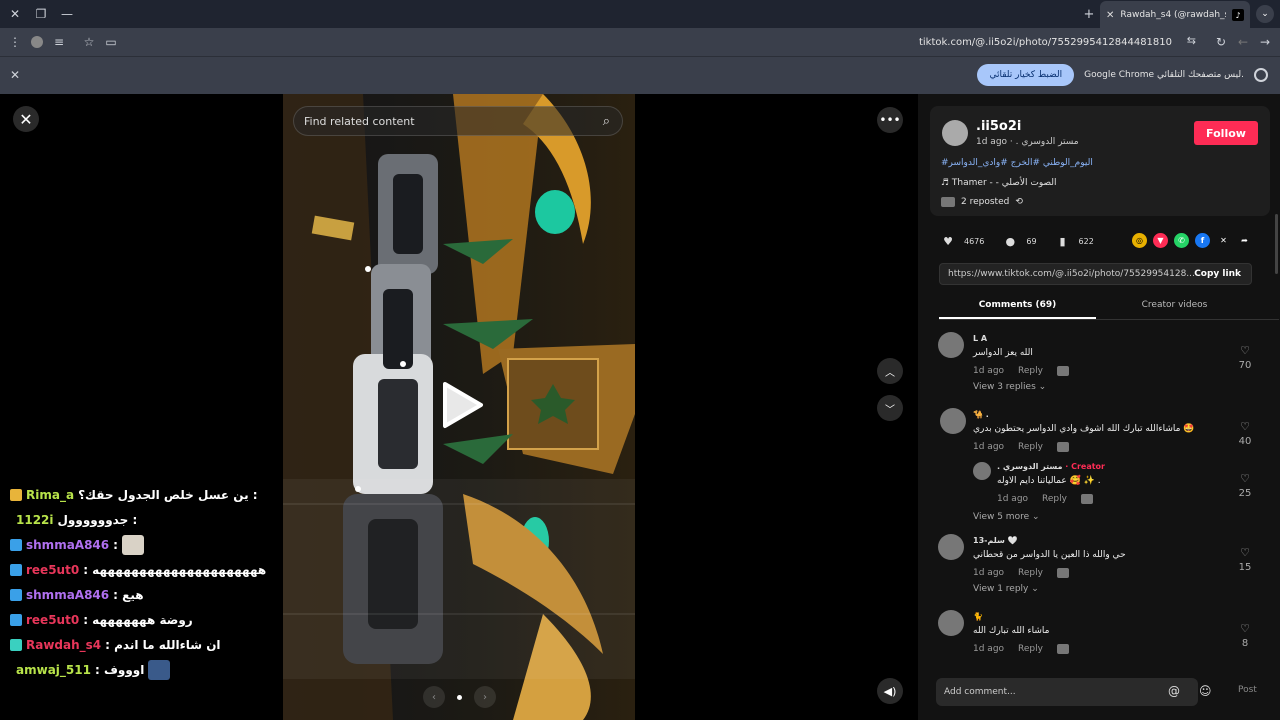 The image size is (1280, 720). I want to click on post-button: Post, so click(1247, 690).